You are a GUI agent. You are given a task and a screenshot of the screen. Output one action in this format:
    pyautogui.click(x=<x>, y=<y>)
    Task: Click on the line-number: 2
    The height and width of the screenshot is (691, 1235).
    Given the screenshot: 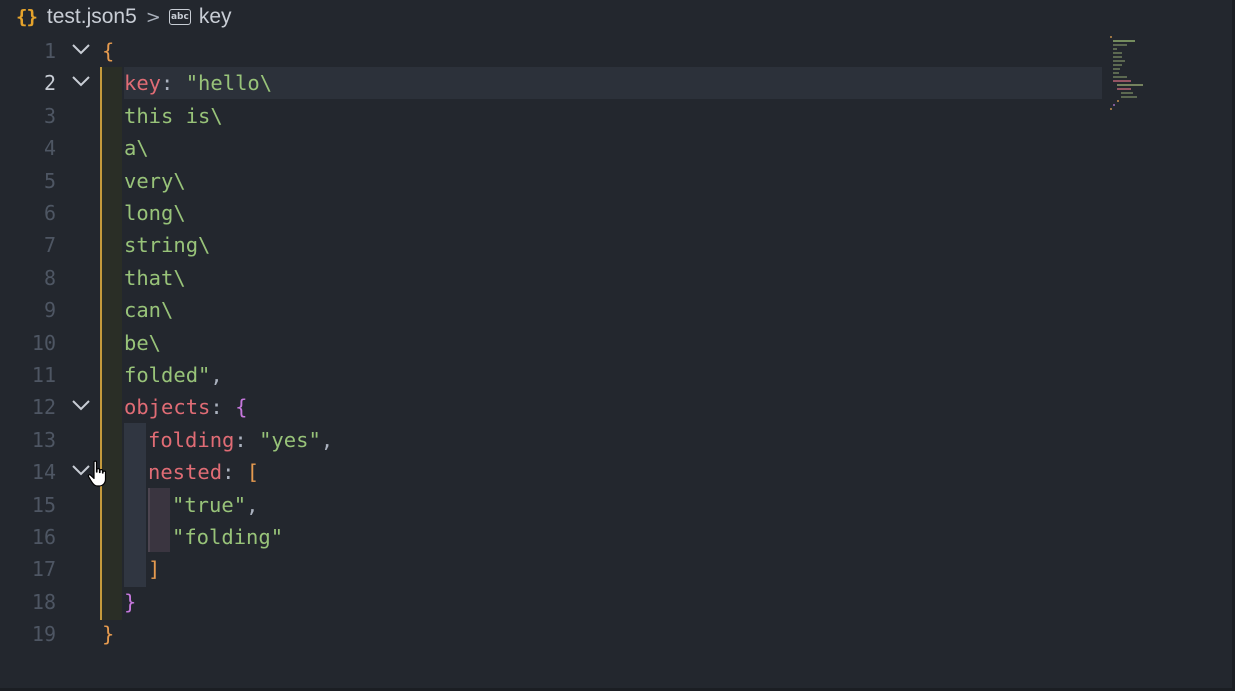 What is the action you would take?
    pyautogui.click(x=49, y=83)
    